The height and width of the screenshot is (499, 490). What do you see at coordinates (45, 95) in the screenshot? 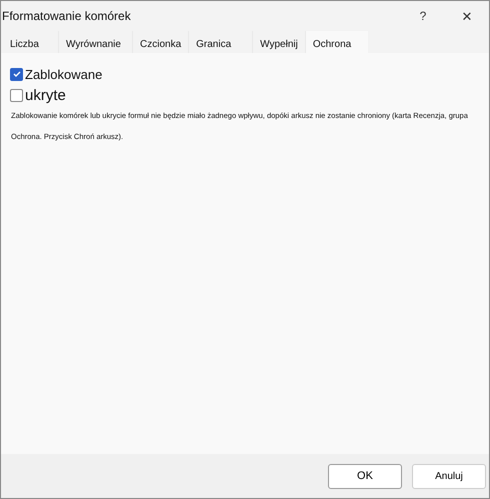
I see `checkbox-label: ukryte` at bounding box center [45, 95].